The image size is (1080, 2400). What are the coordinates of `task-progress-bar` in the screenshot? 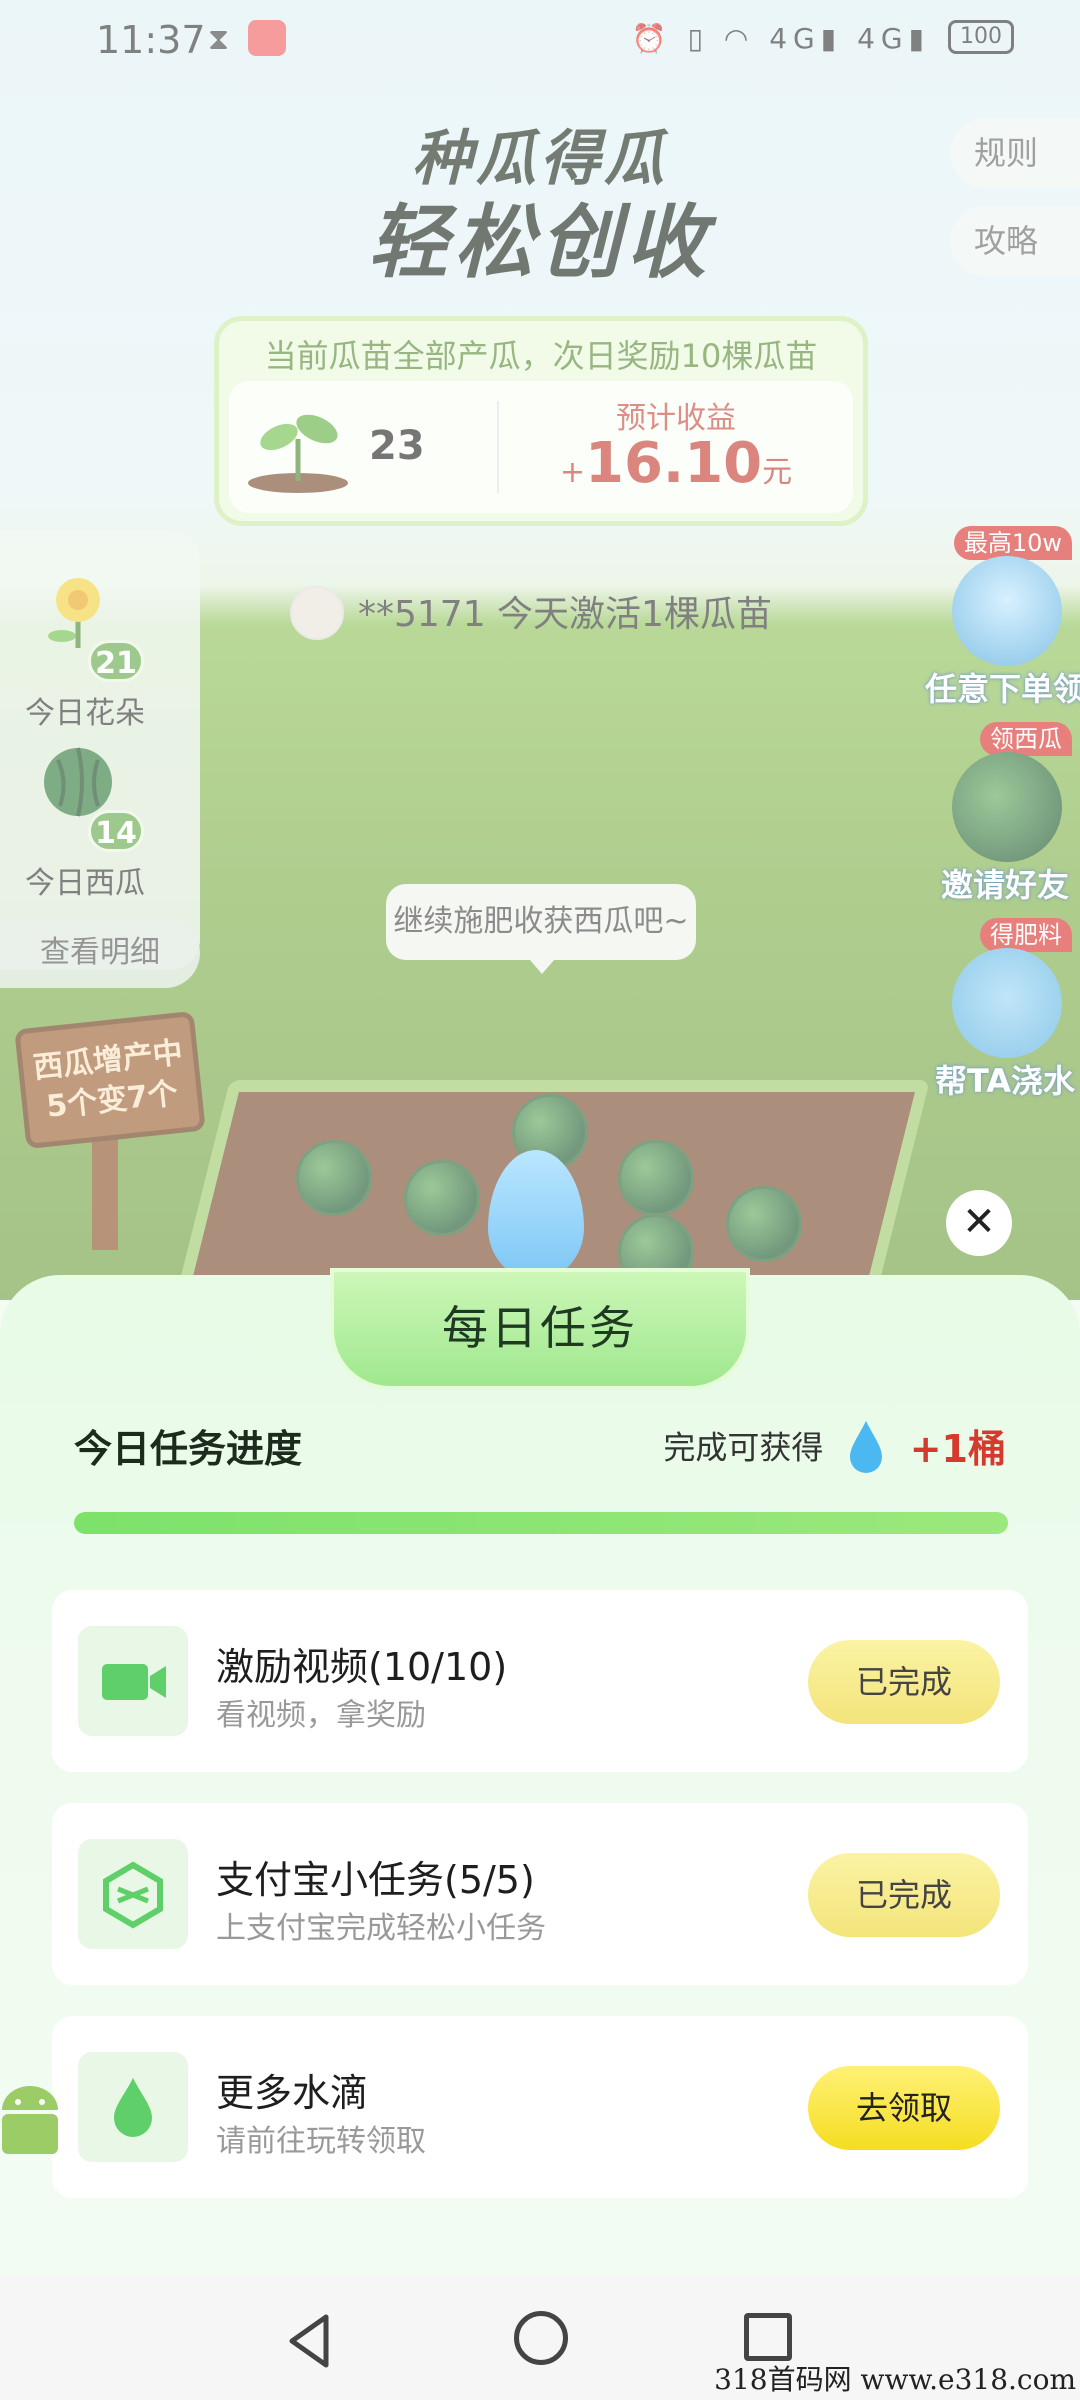 It's located at (541, 1523).